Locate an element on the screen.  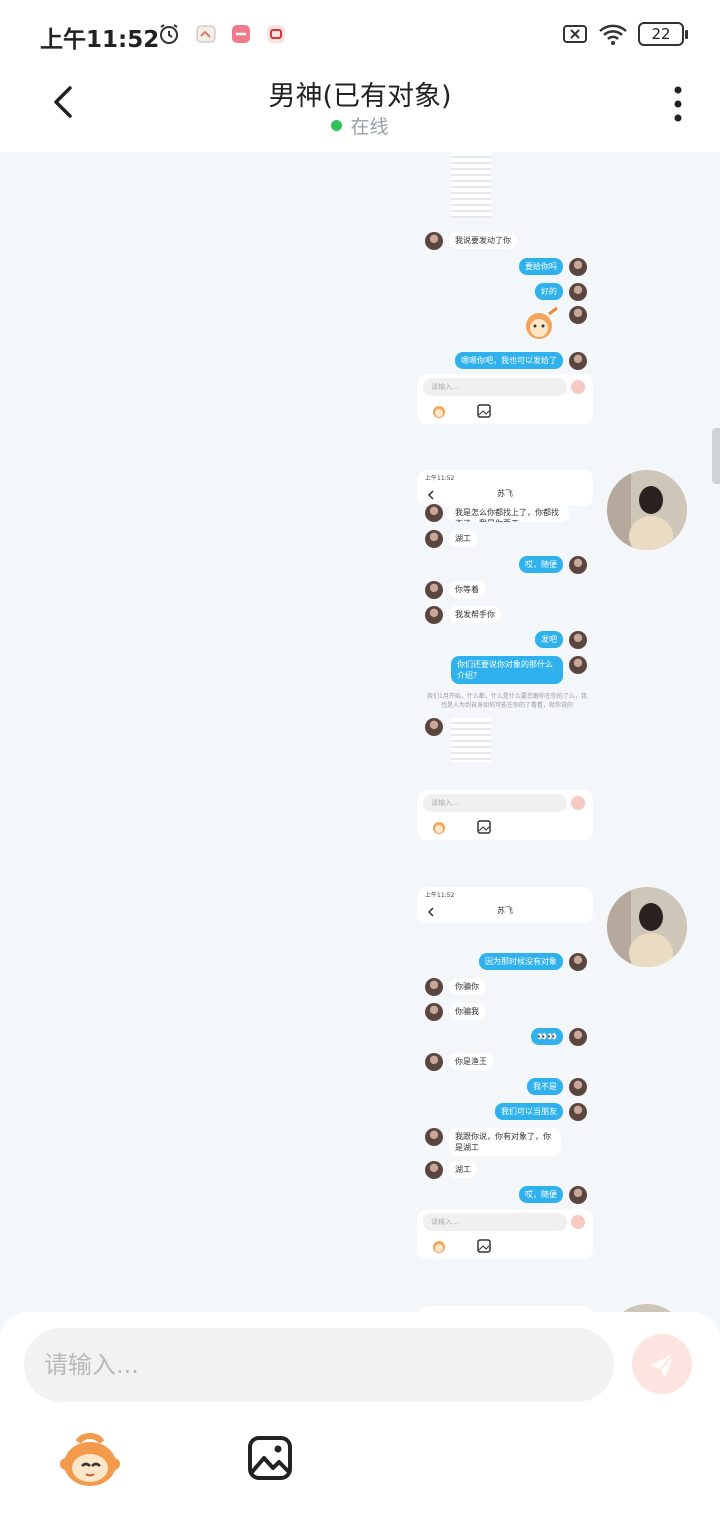
list-item: 你们还要说你对象的那什么介绍? is located at coordinates (502, 670).